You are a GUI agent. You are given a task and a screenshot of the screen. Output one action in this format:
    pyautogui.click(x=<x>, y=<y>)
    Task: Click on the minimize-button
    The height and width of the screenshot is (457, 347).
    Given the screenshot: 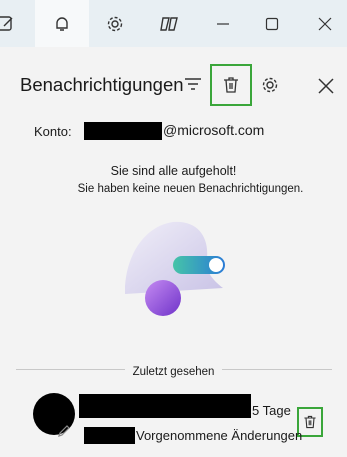 What is the action you would take?
    pyautogui.click(x=223, y=23)
    